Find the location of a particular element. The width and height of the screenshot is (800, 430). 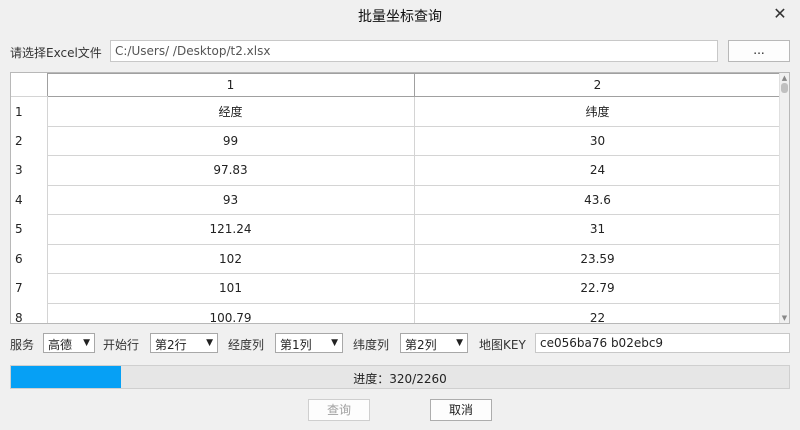

title-bar: 批量坐标查询 ✕ is located at coordinates (400, 15).